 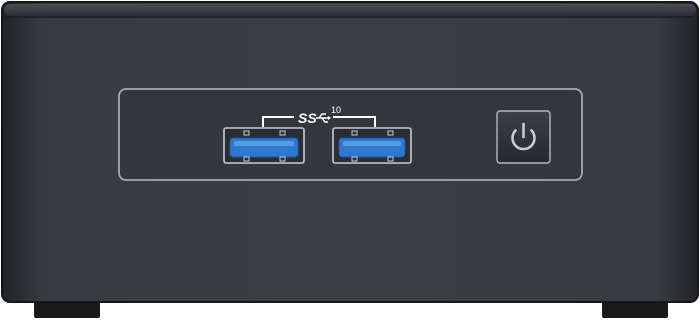 I want to click on usb-speed-label: 10, so click(x=336, y=110).